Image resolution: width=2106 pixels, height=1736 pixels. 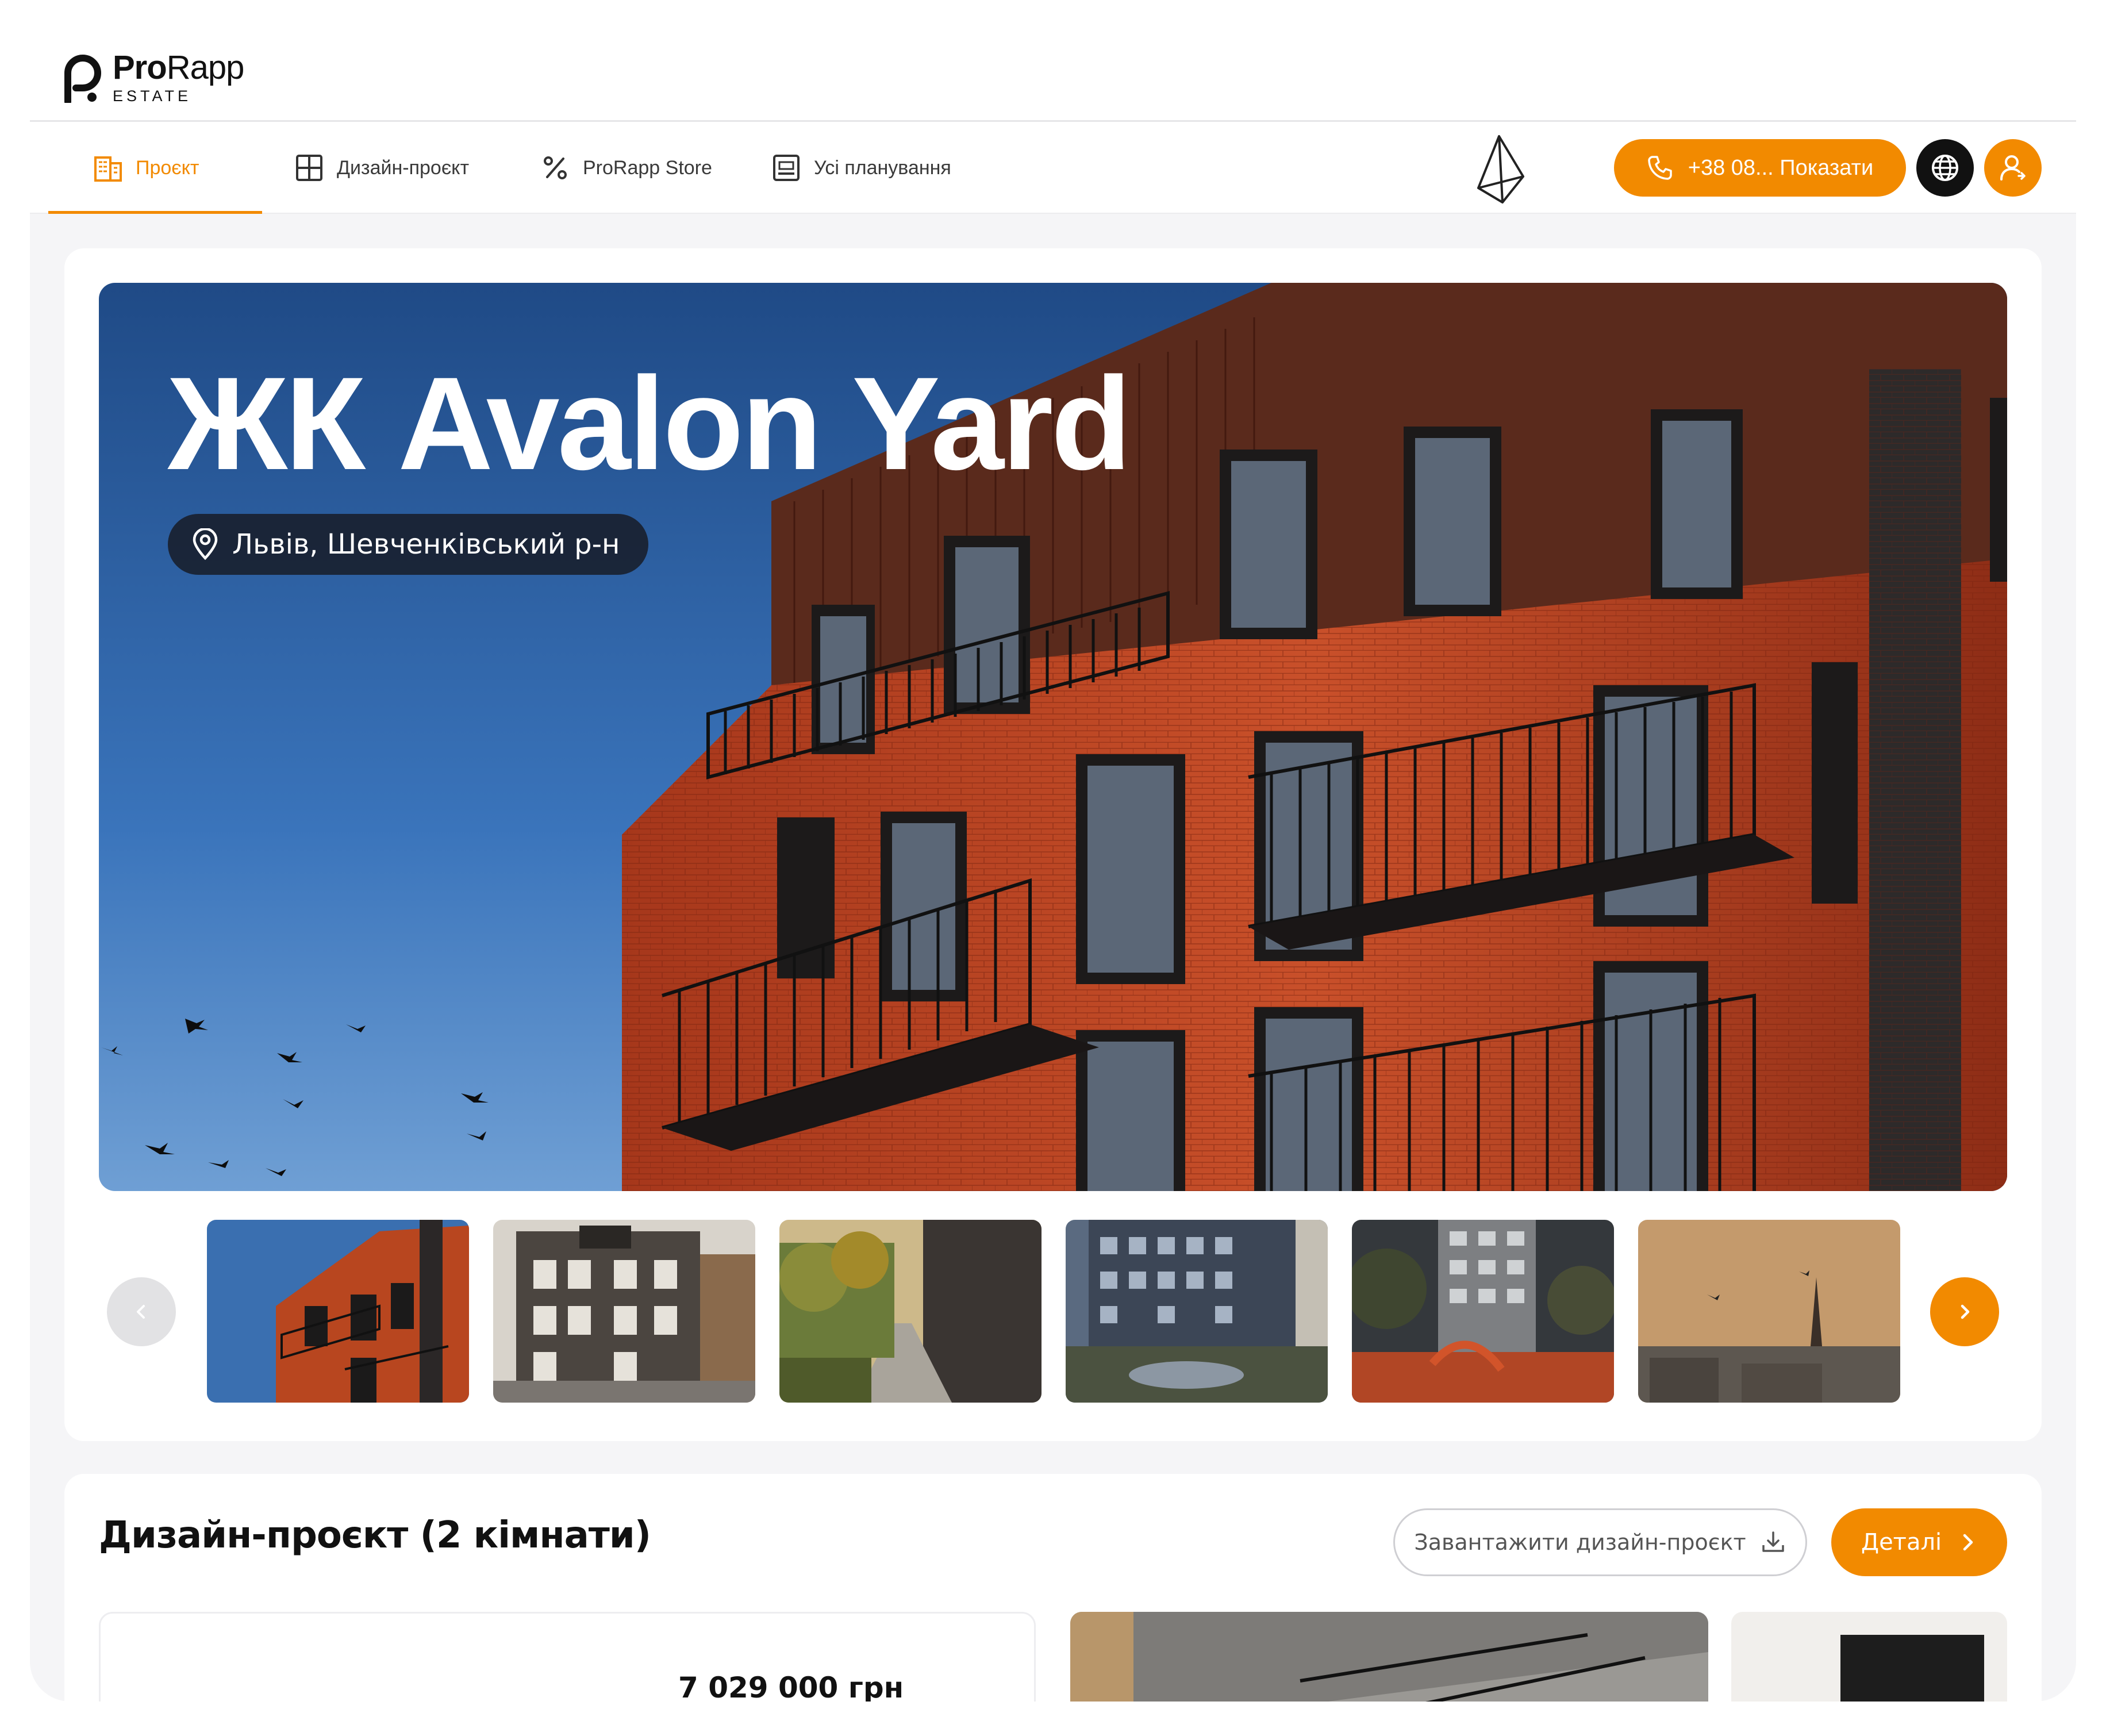 What do you see at coordinates (153, 96) in the screenshot?
I see `logo-subtitle: ESTATE` at bounding box center [153, 96].